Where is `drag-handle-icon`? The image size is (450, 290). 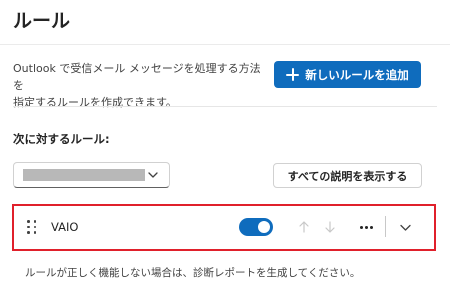 drag-handle-icon is located at coordinates (32, 227).